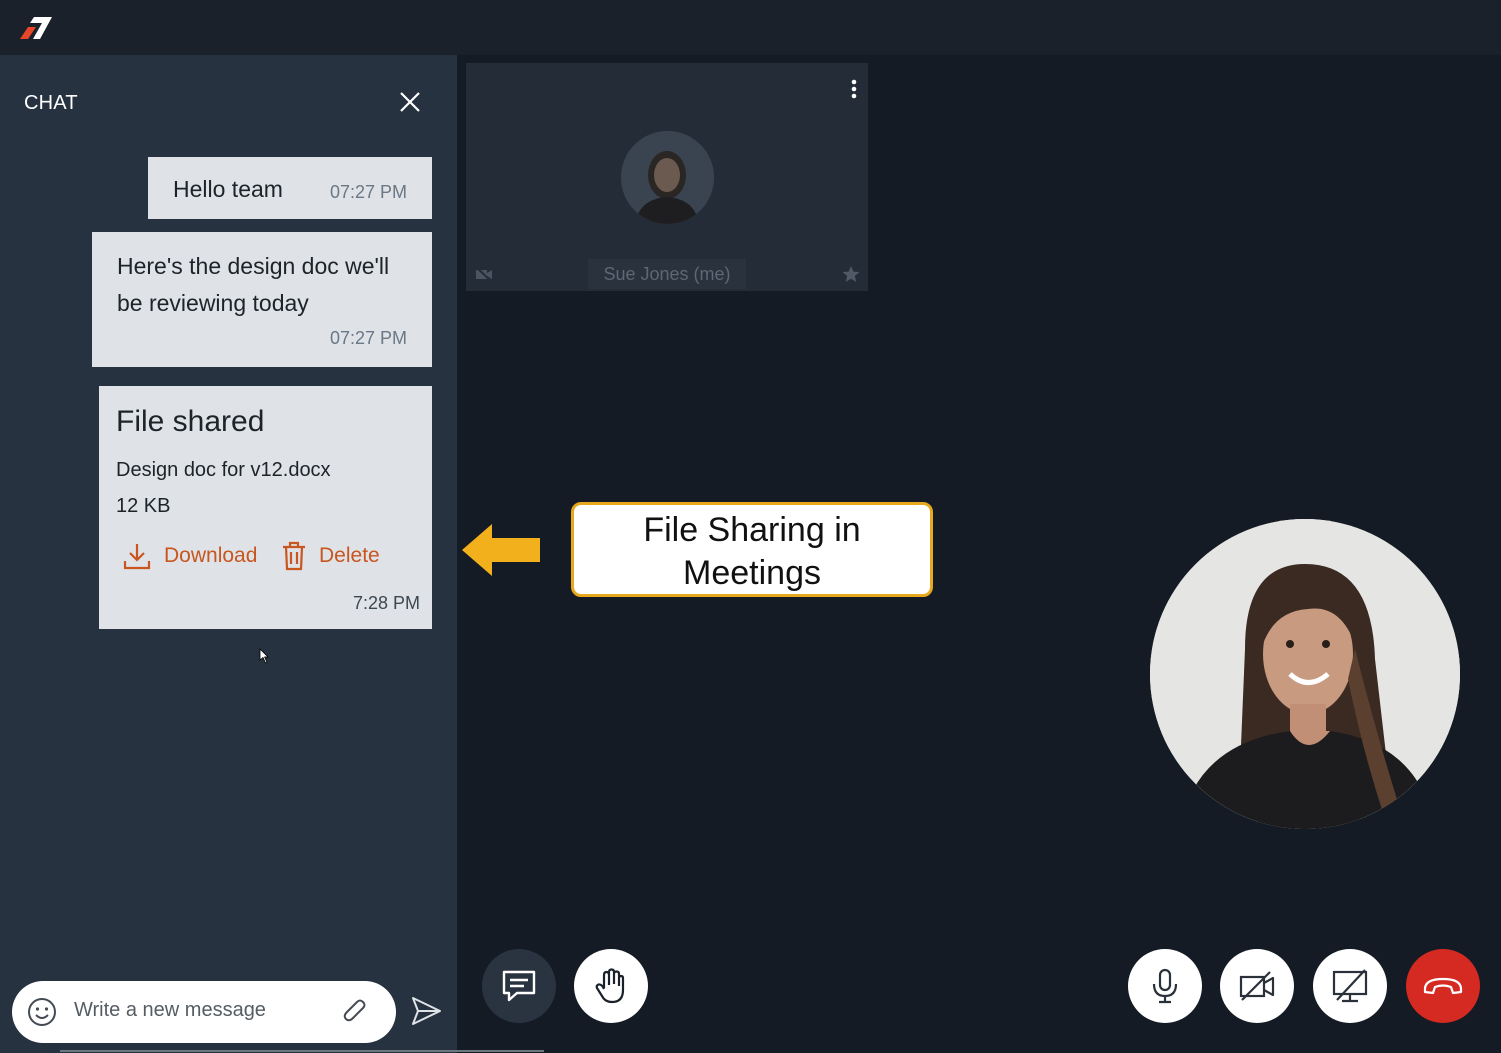 Image resolution: width=1501 pixels, height=1053 pixels. I want to click on end-call-button, so click(1443, 986).